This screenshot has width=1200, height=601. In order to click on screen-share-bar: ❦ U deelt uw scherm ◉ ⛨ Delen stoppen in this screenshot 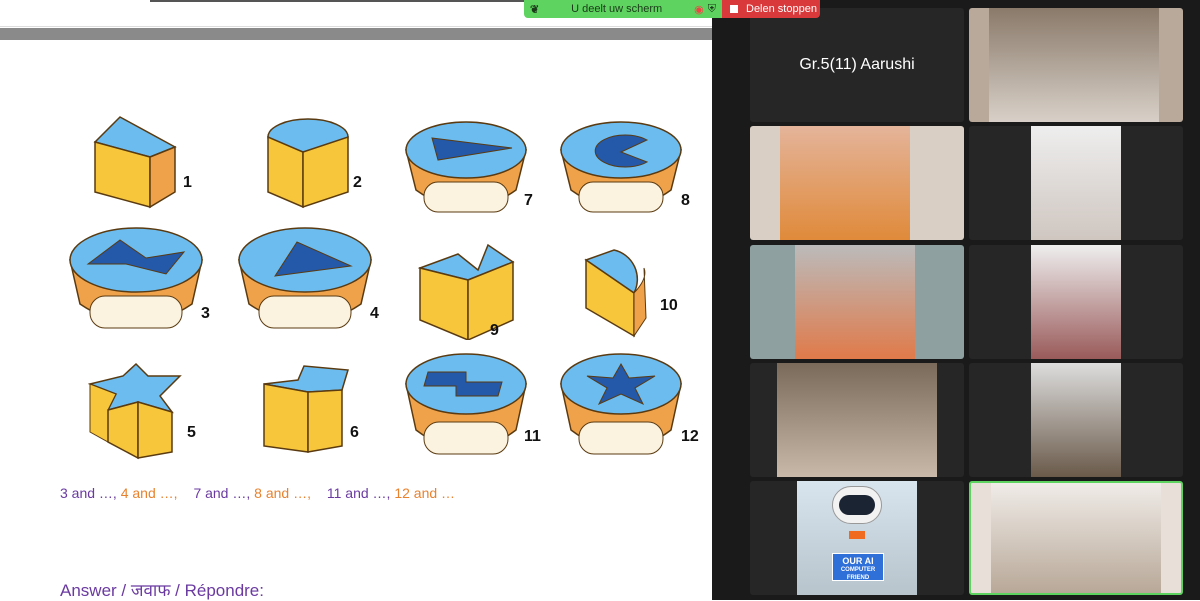, I will do `click(672, 9)`.